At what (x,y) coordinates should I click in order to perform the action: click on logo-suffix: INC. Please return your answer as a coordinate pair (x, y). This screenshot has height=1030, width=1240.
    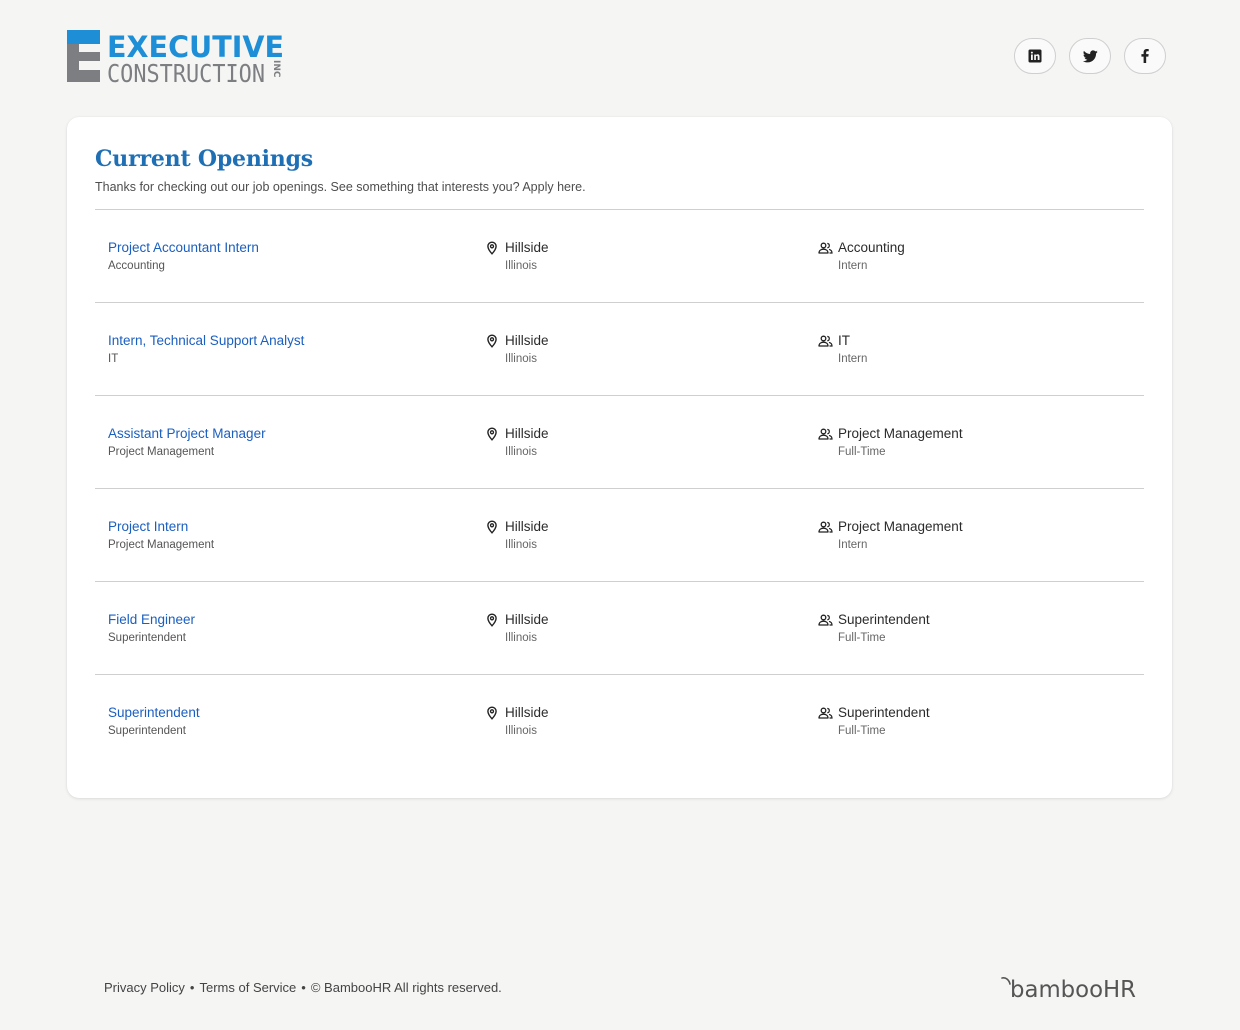
    Looking at the image, I should click on (276, 69).